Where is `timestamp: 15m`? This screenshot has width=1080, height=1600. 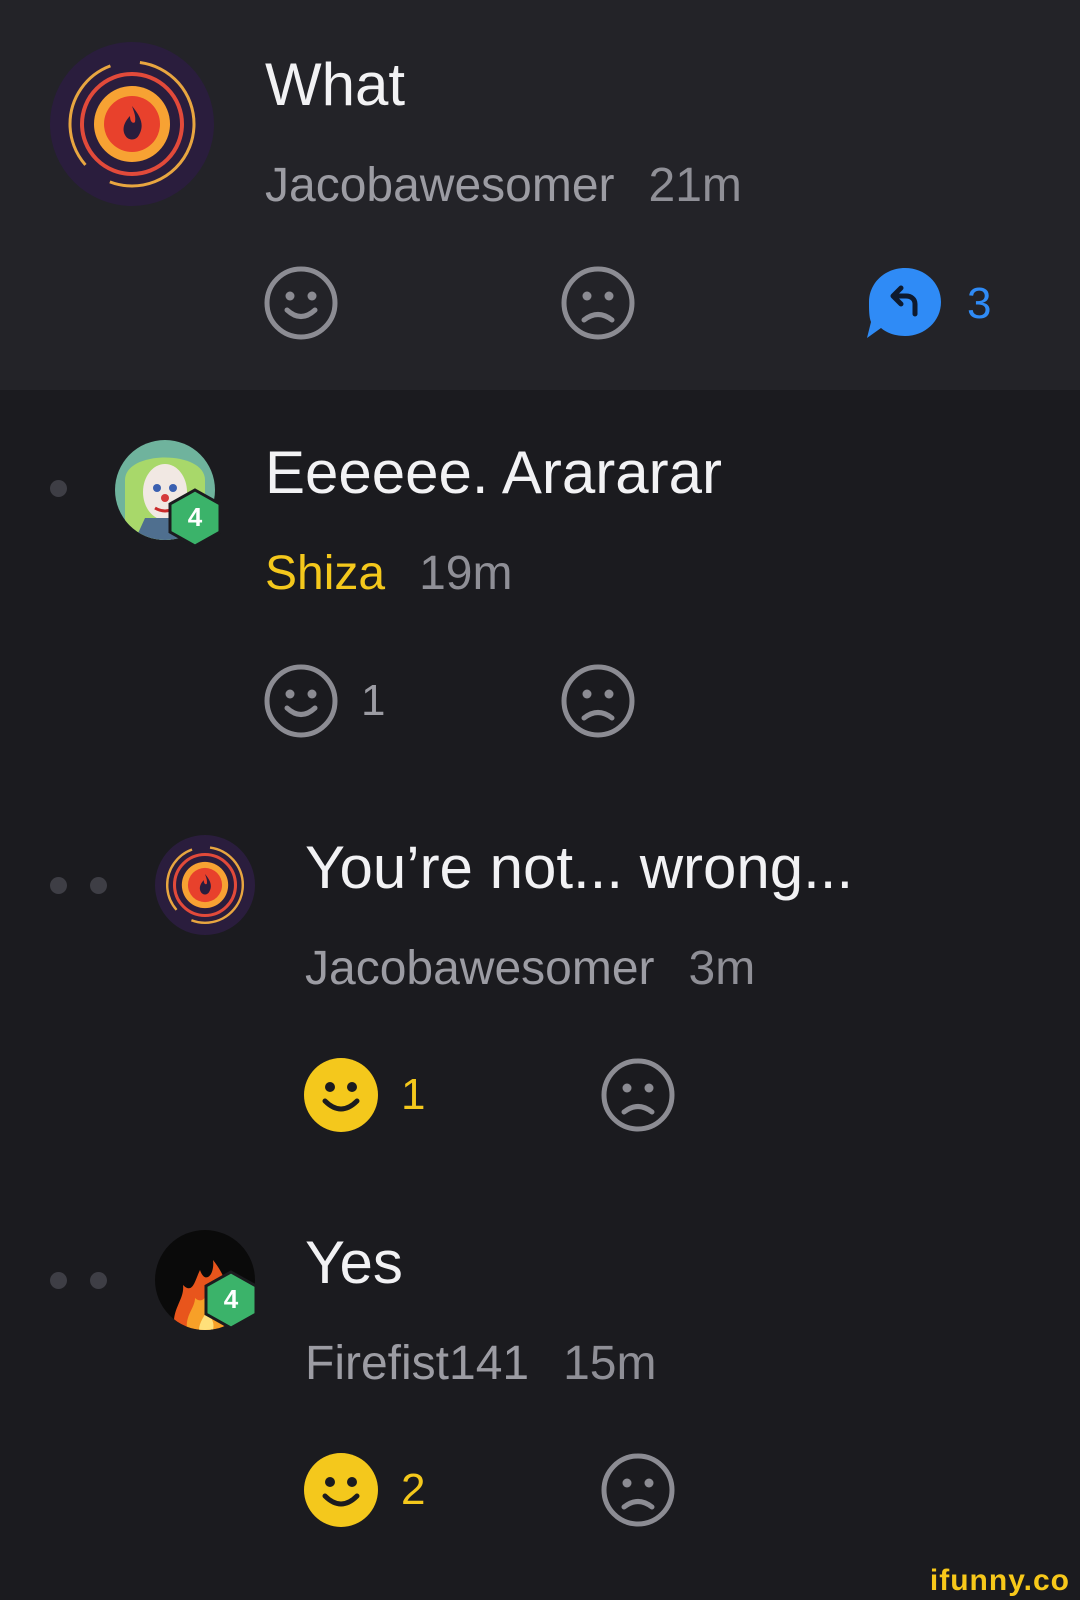
timestamp: 15m is located at coordinates (610, 1363).